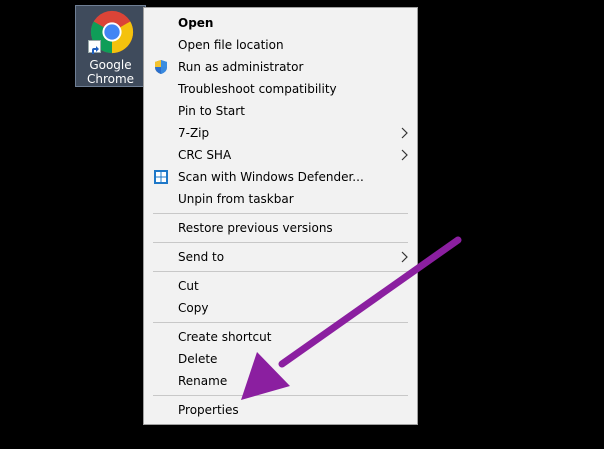 This screenshot has height=449, width=604. What do you see at coordinates (280, 337) in the screenshot?
I see `menu-item-create-shortcut: Create shortcut` at bounding box center [280, 337].